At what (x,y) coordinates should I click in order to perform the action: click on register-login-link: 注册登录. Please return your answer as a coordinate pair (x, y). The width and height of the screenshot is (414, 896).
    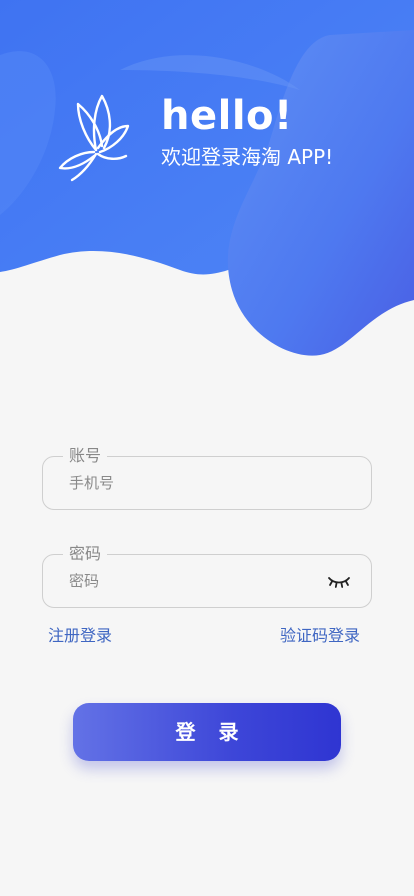
    Looking at the image, I should click on (80, 636).